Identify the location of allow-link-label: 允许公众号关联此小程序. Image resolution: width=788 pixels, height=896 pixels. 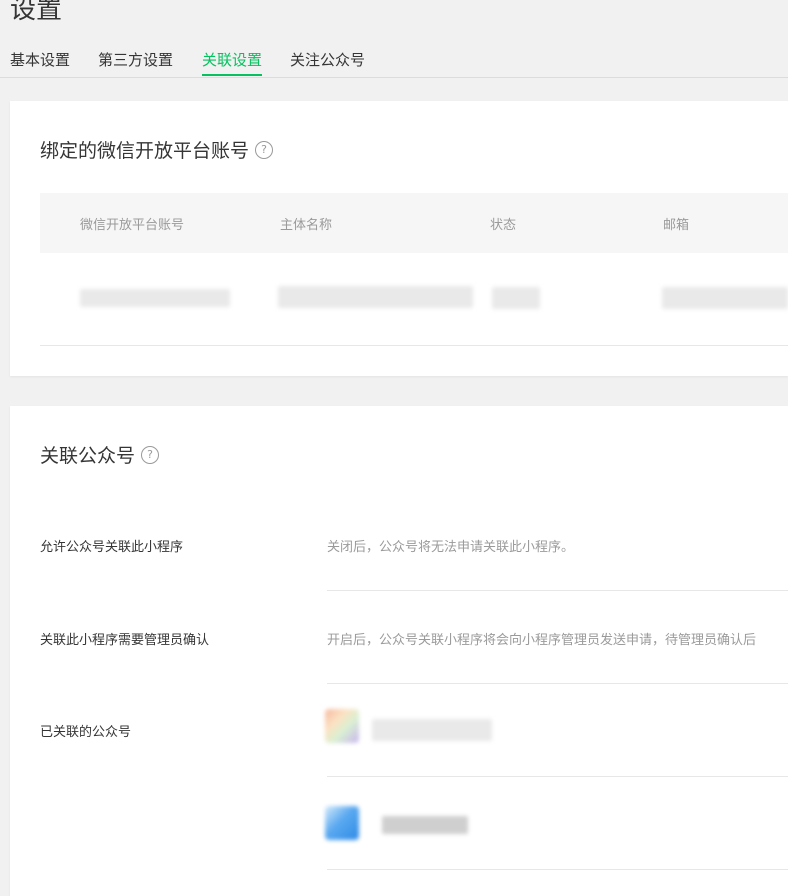
(112, 547).